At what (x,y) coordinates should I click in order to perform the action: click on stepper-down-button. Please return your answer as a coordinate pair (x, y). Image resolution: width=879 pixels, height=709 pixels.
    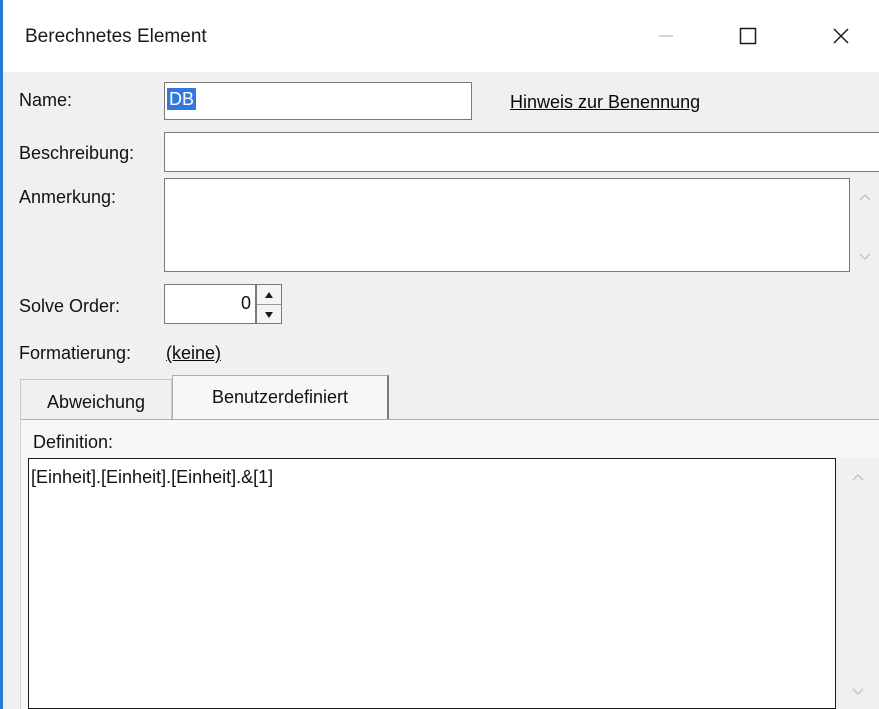
    Looking at the image, I should click on (269, 314).